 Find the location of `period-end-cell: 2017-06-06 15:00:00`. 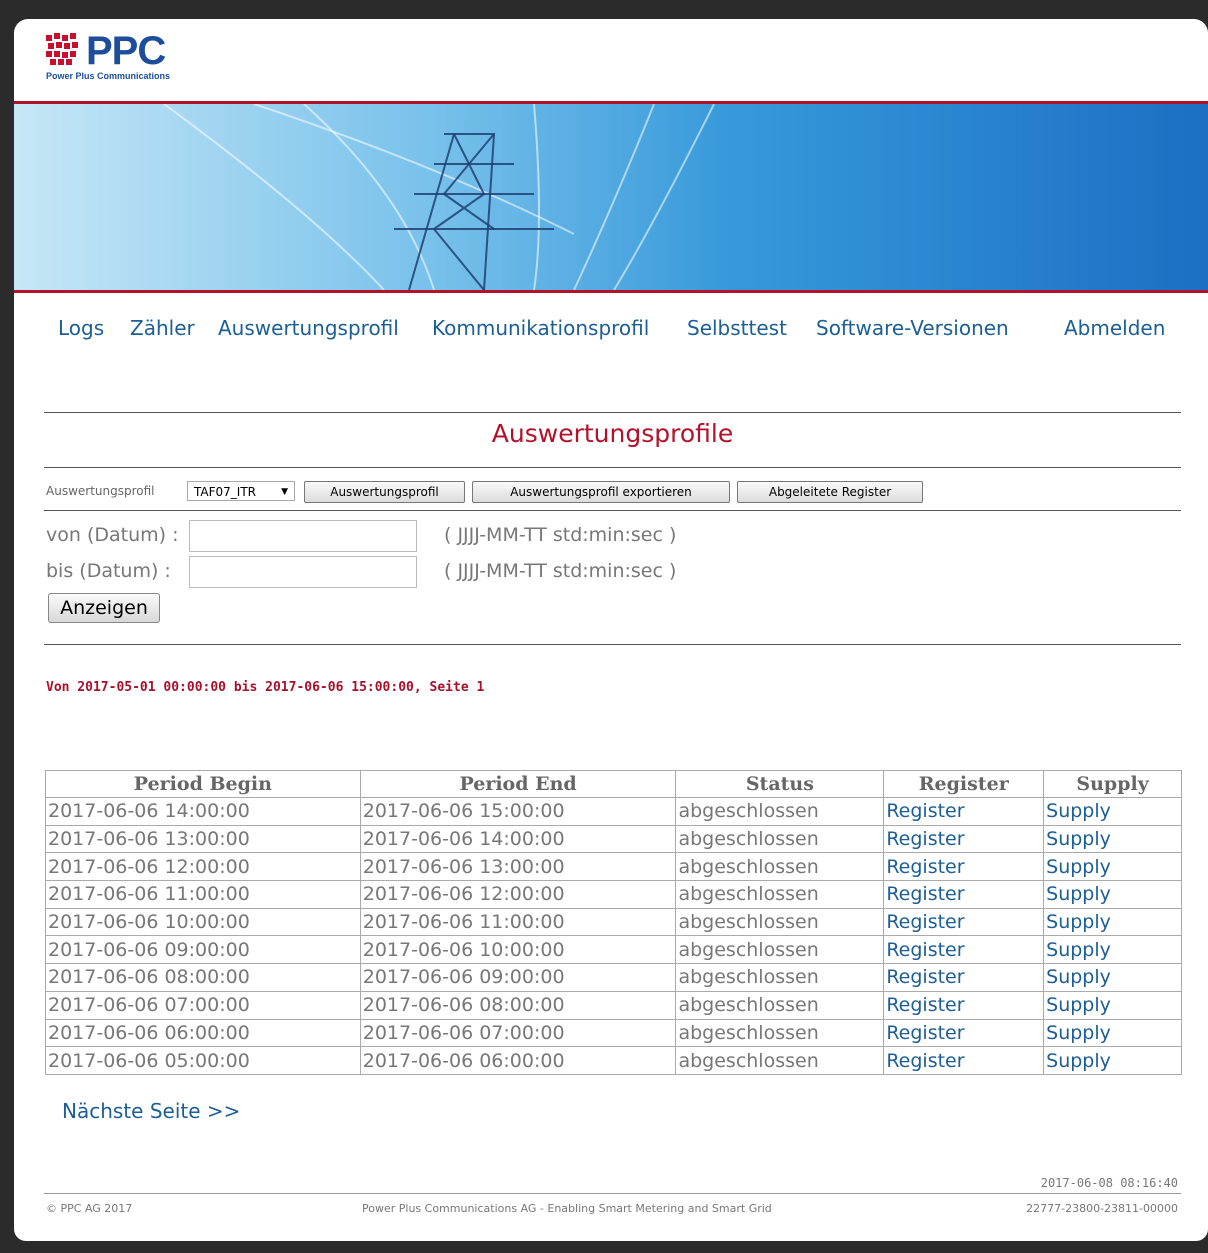

period-end-cell: 2017-06-06 15:00:00 is located at coordinates (518, 811).